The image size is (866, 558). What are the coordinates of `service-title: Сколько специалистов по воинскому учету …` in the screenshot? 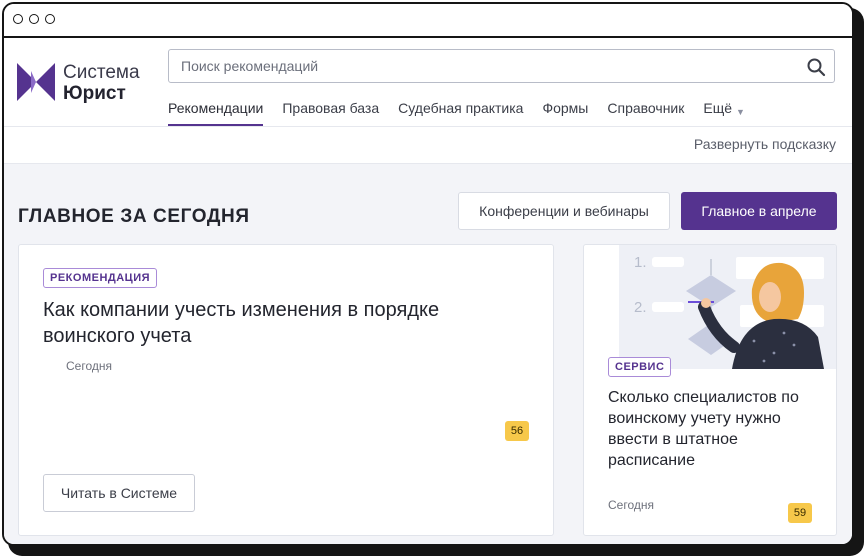 It's located at (713, 429).